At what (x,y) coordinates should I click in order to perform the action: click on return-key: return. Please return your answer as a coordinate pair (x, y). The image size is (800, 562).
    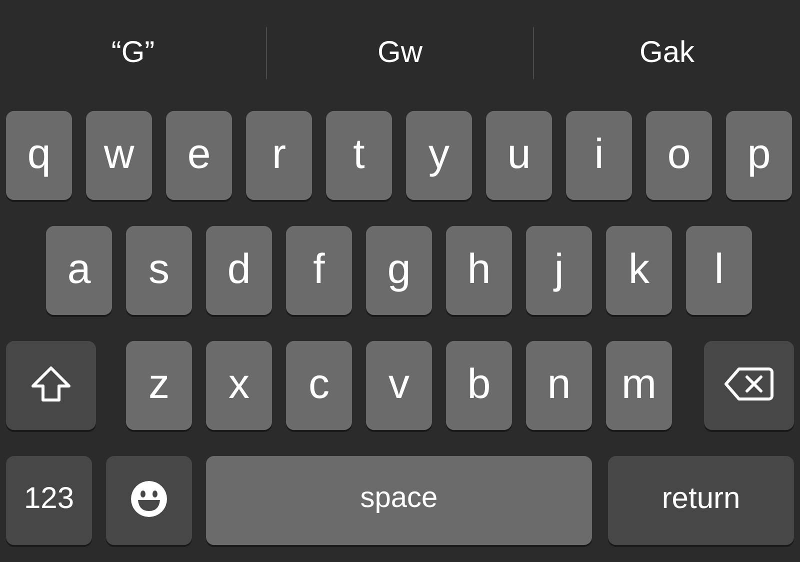
    Looking at the image, I should click on (701, 500).